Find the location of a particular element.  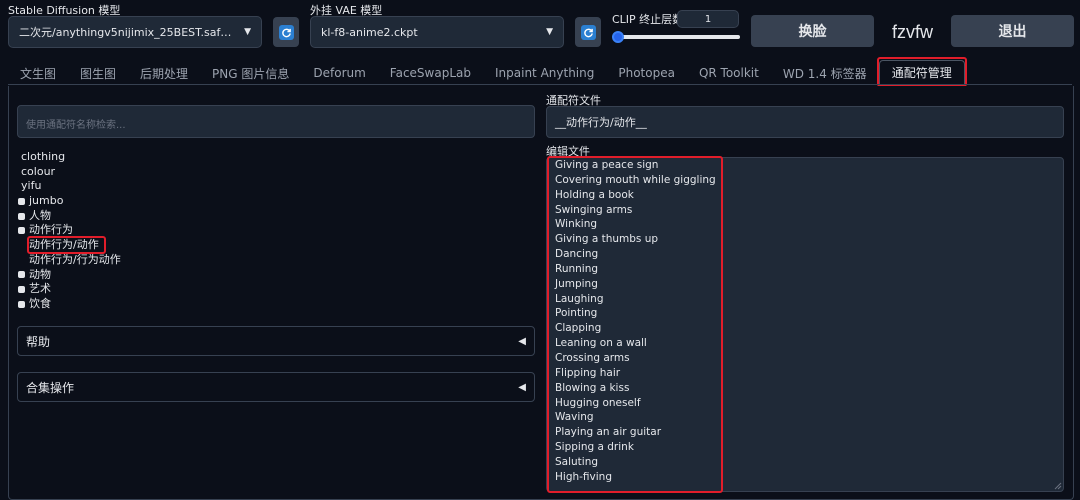

help-accordion: 帮助 ◀ is located at coordinates (276, 341).